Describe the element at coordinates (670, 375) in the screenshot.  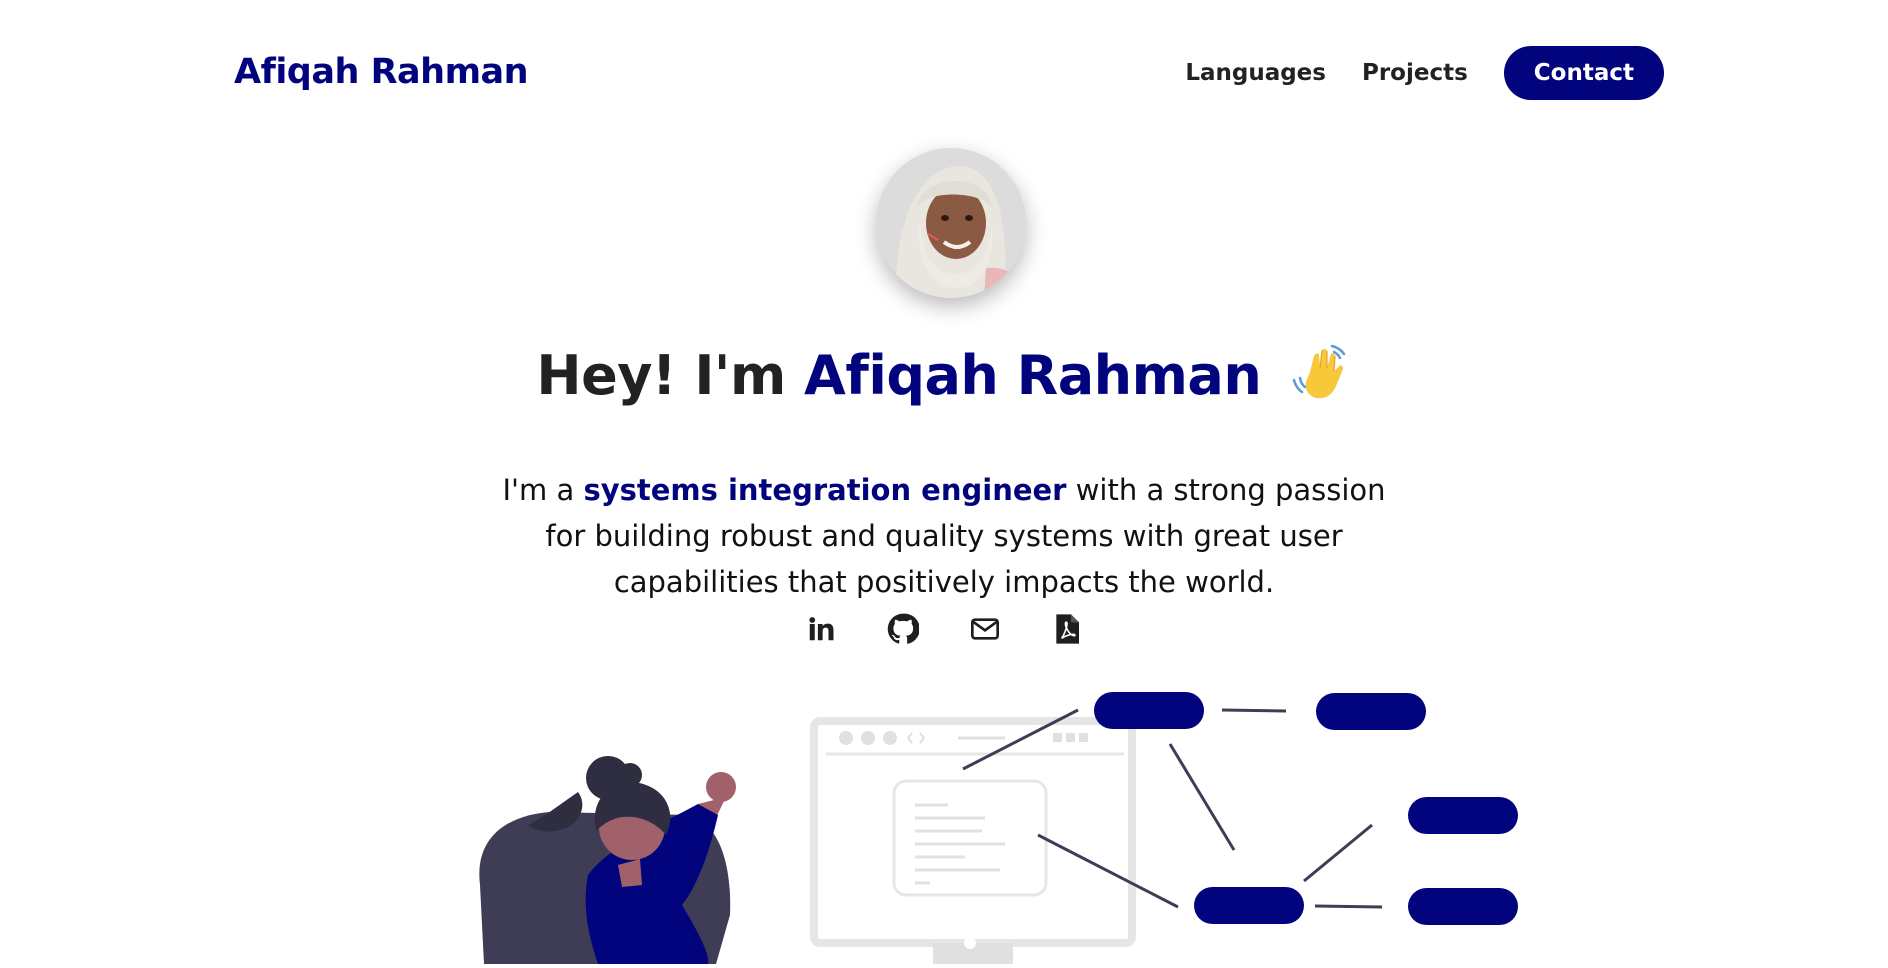
I see `greeting-text: Hey! I'm` at that location.